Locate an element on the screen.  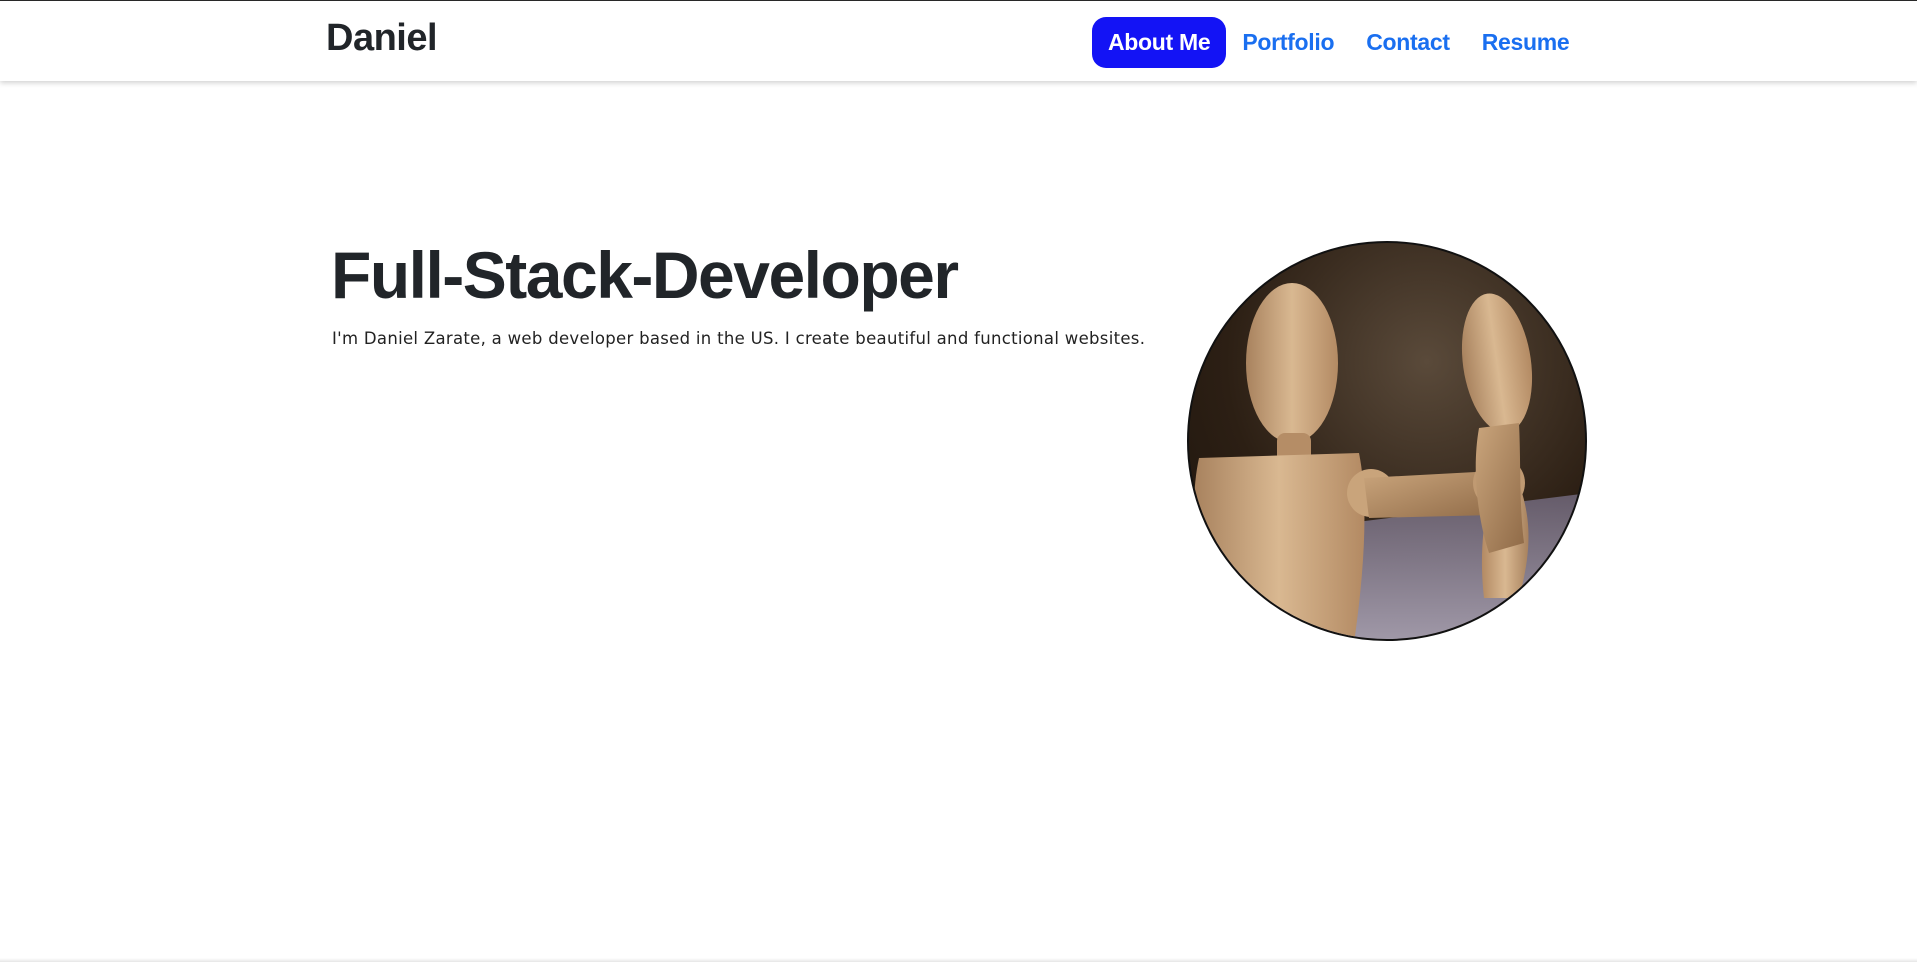
hero-title: Full-Stack-Developer is located at coordinates (645, 275).